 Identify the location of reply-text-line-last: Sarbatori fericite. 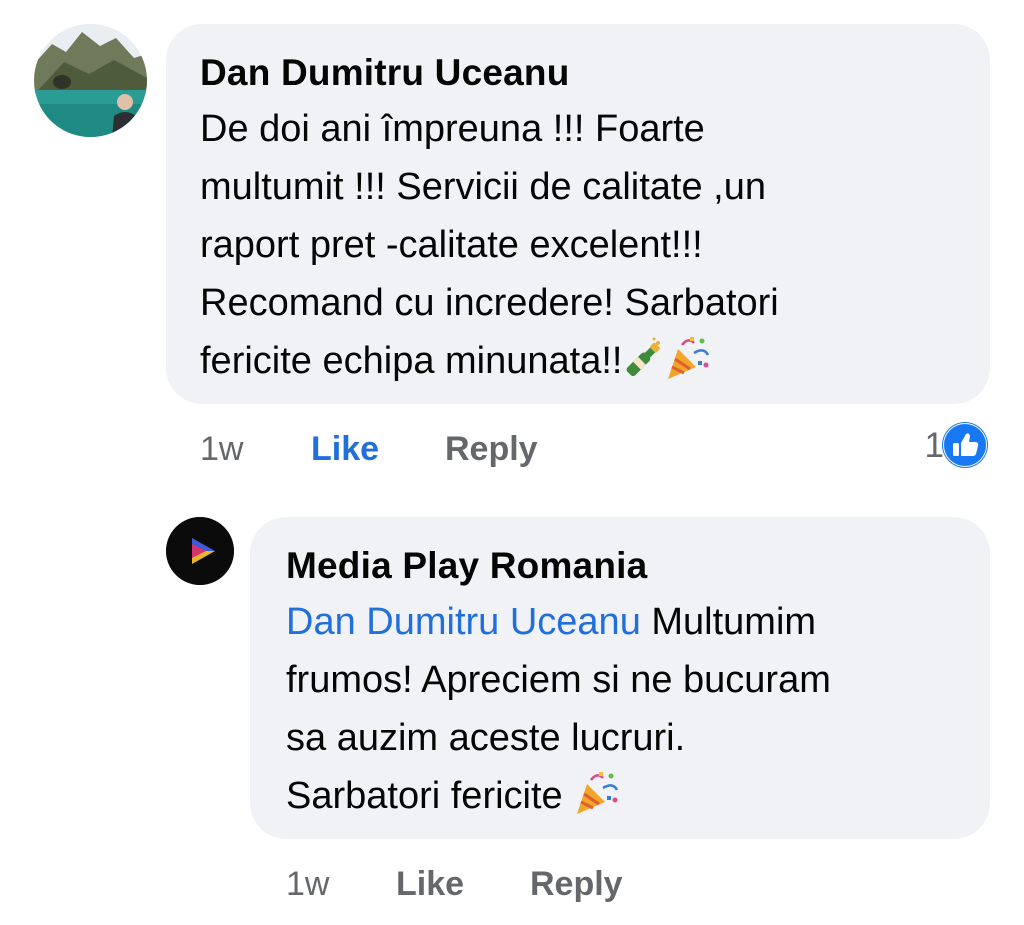
(620, 800).